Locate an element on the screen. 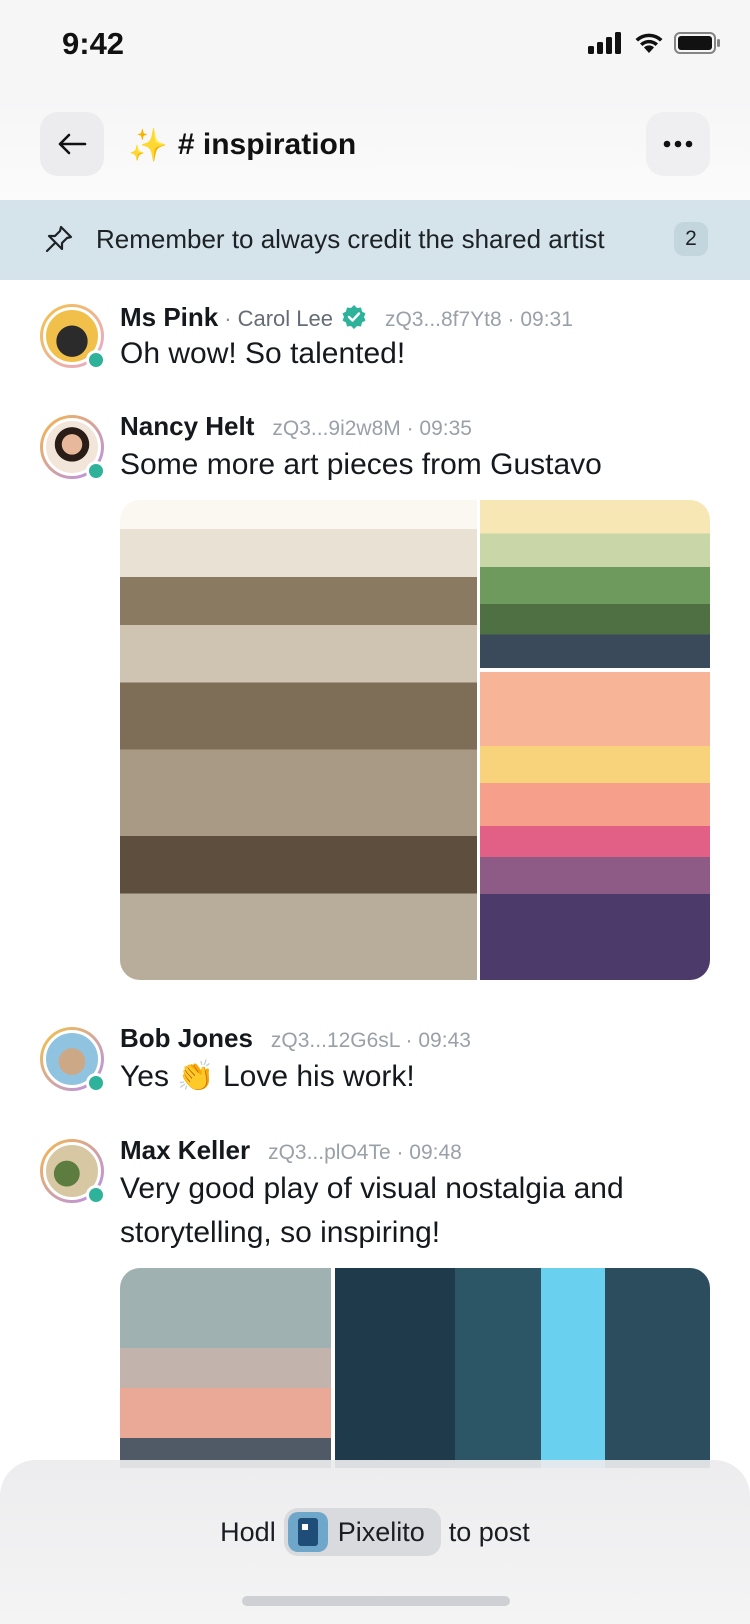  token-name: Pixelito is located at coordinates (381, 1531).